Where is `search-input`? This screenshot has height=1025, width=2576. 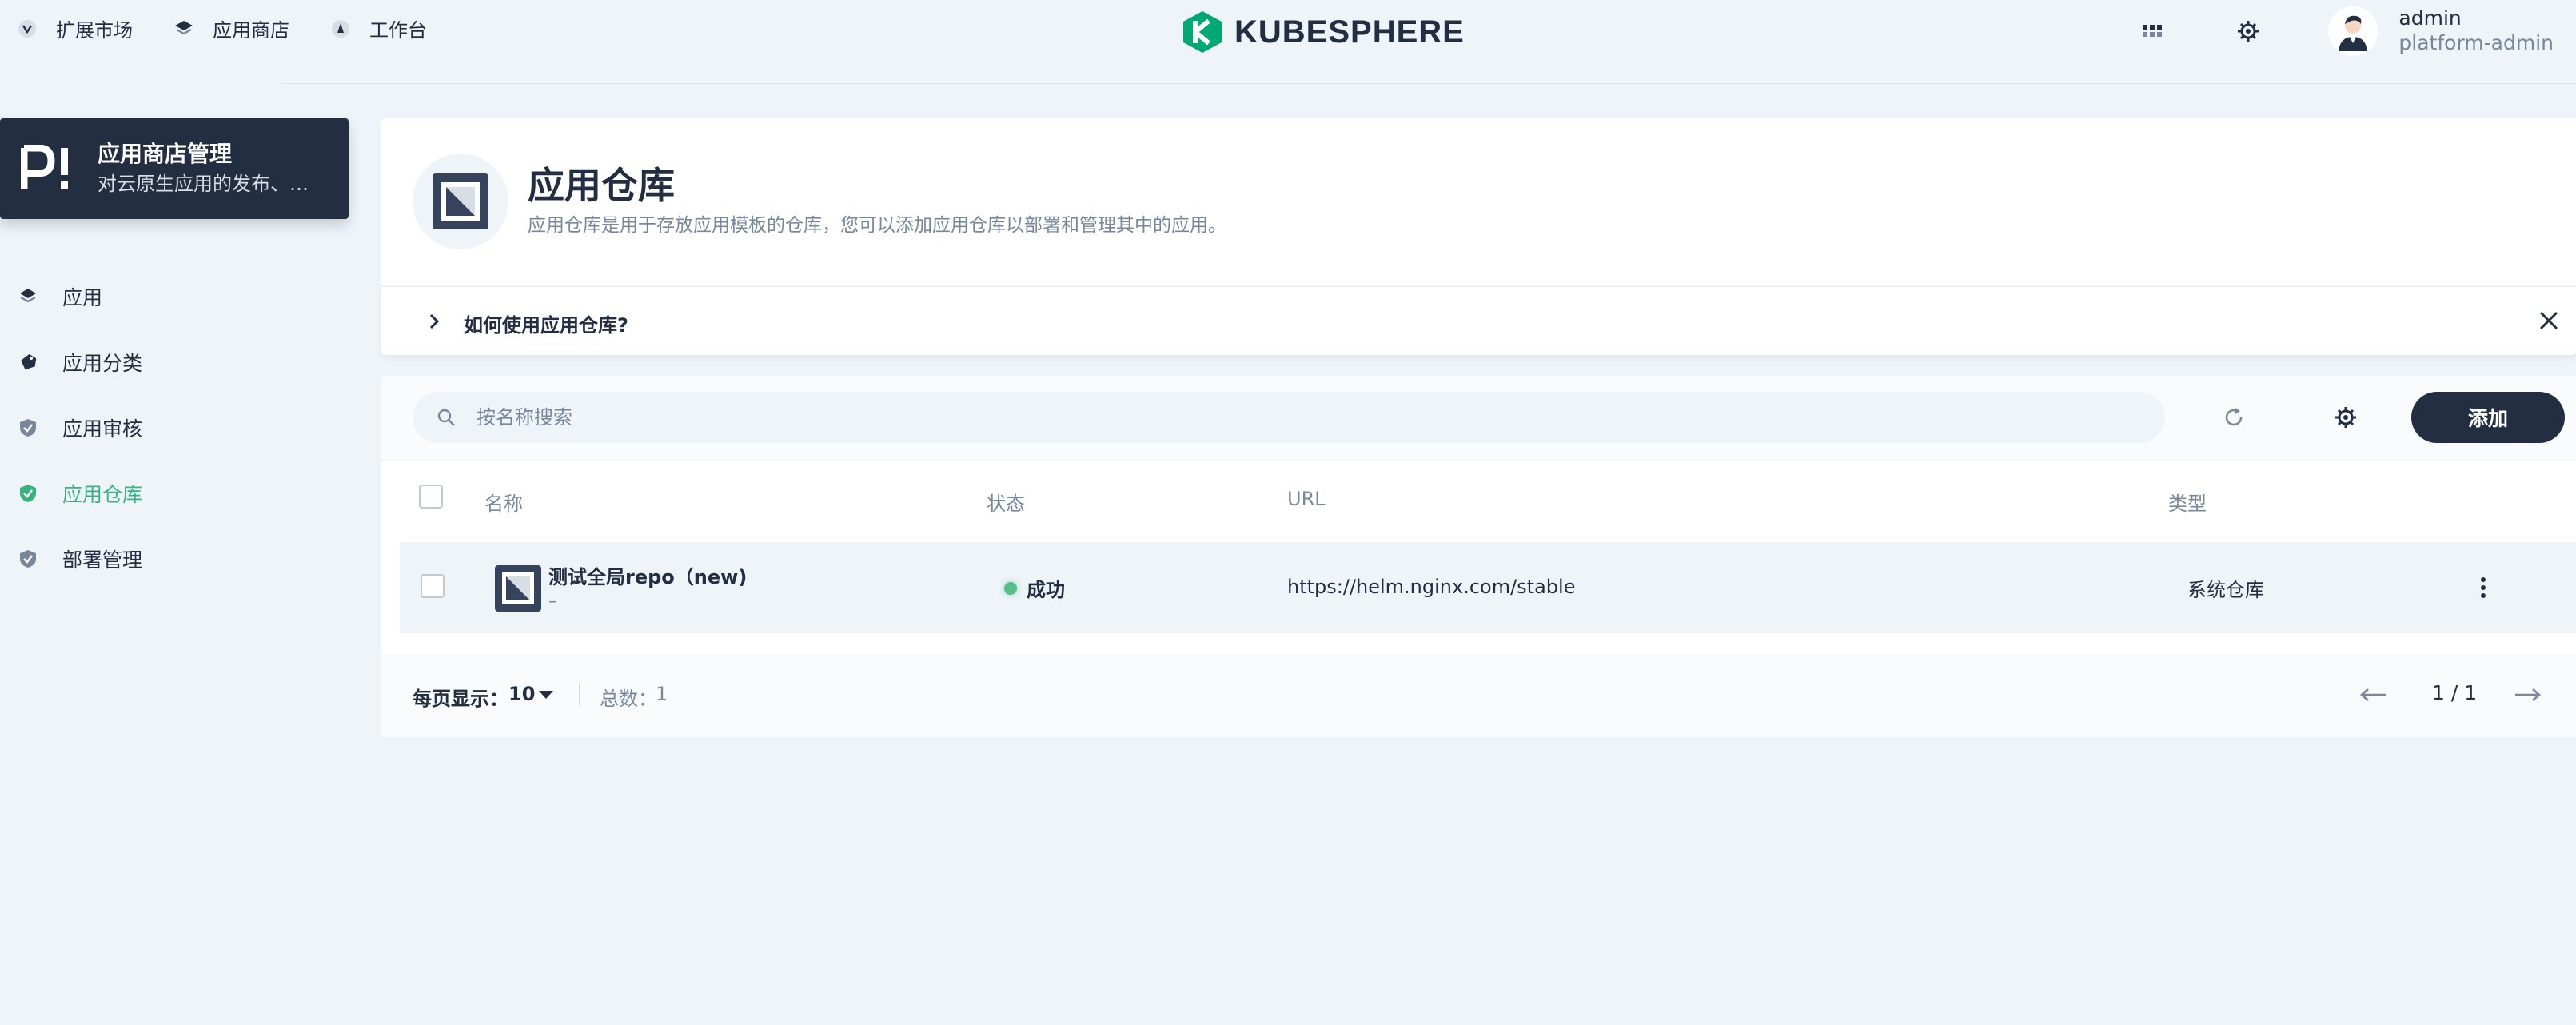 search-input is located at coordinates (1236, 417).